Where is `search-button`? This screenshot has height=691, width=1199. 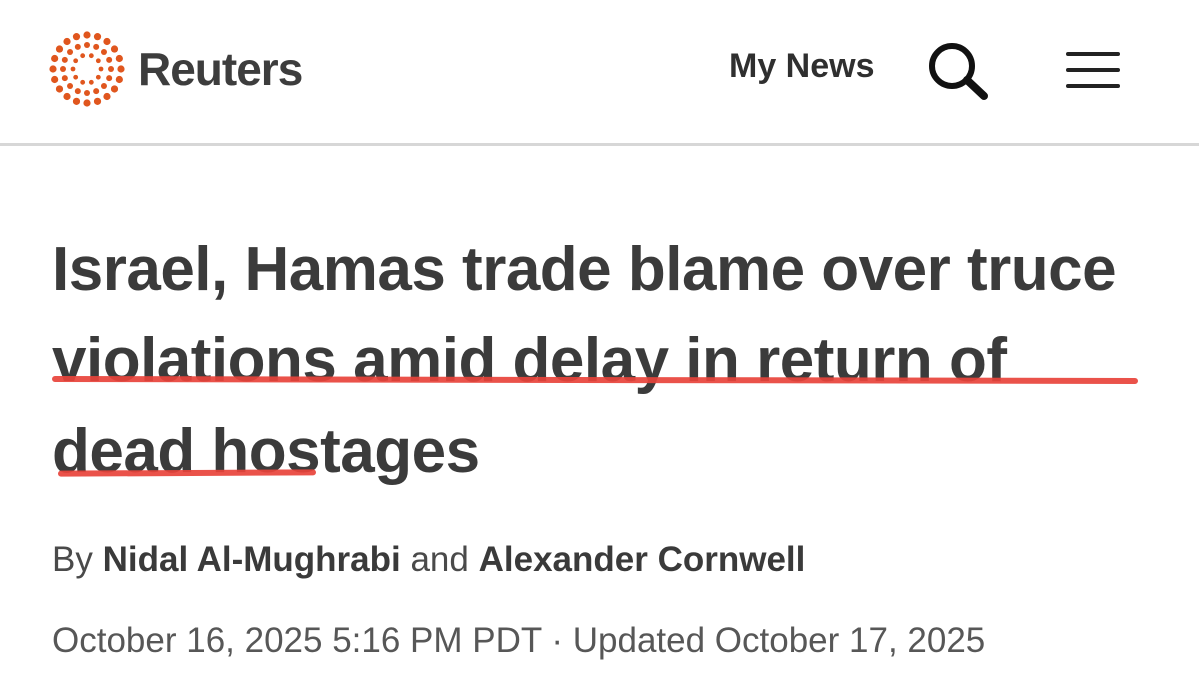
search-button is located at coordinates (959, 71).